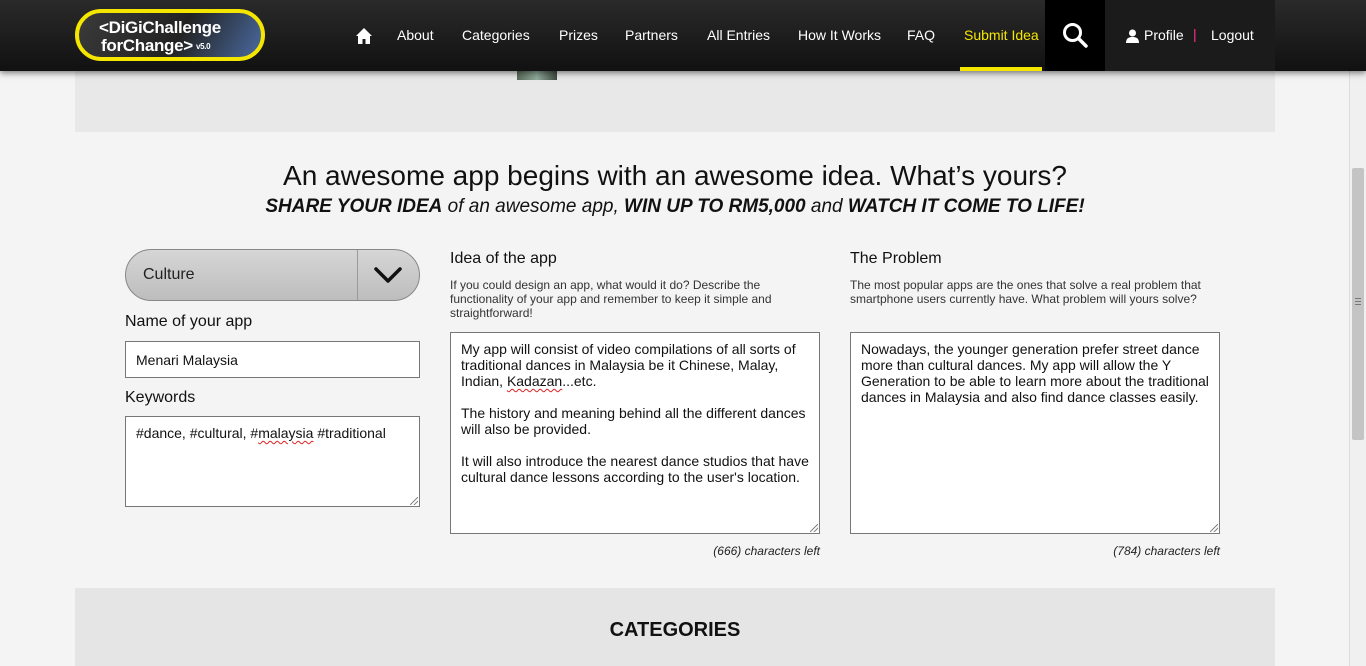 The image size is (1366, 666). What do you see at coordinates (675, 630) in the screenshot?
I see `categories-heading: CATEGORIES` at bounding box center [675, 630].